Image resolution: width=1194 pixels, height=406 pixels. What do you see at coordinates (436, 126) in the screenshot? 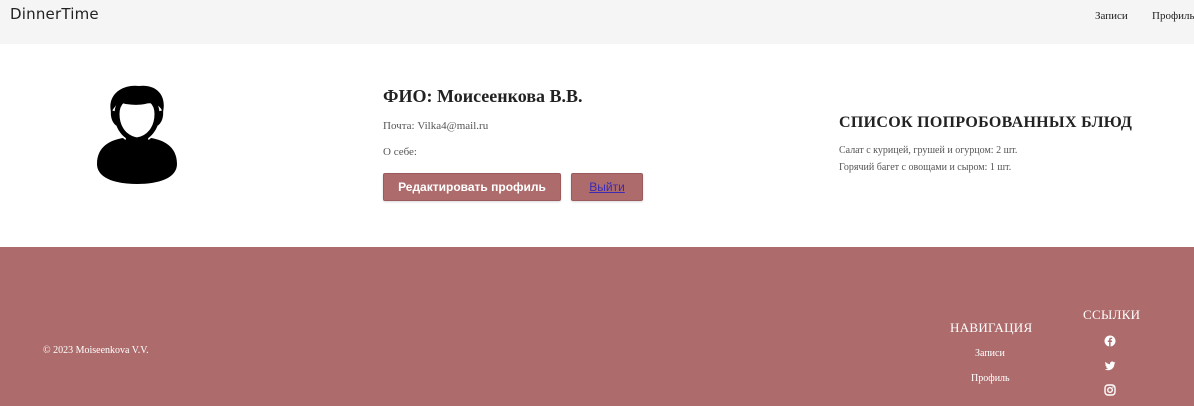
I see `profile-email: Почта: Vilka4@mail.ru` at bounding box center [436, 126].